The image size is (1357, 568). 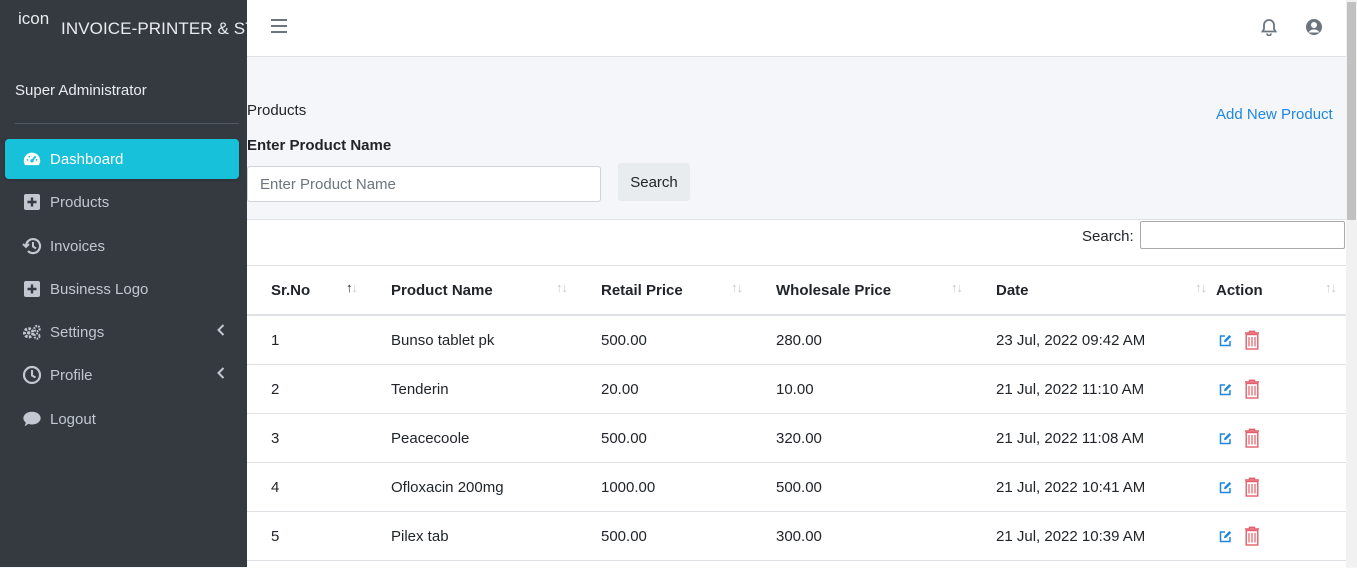 What do you see at coordinates (77, 333) in the screenshot?
I see `sidebar-item-label: Settings` at bounding box center [77, 333].